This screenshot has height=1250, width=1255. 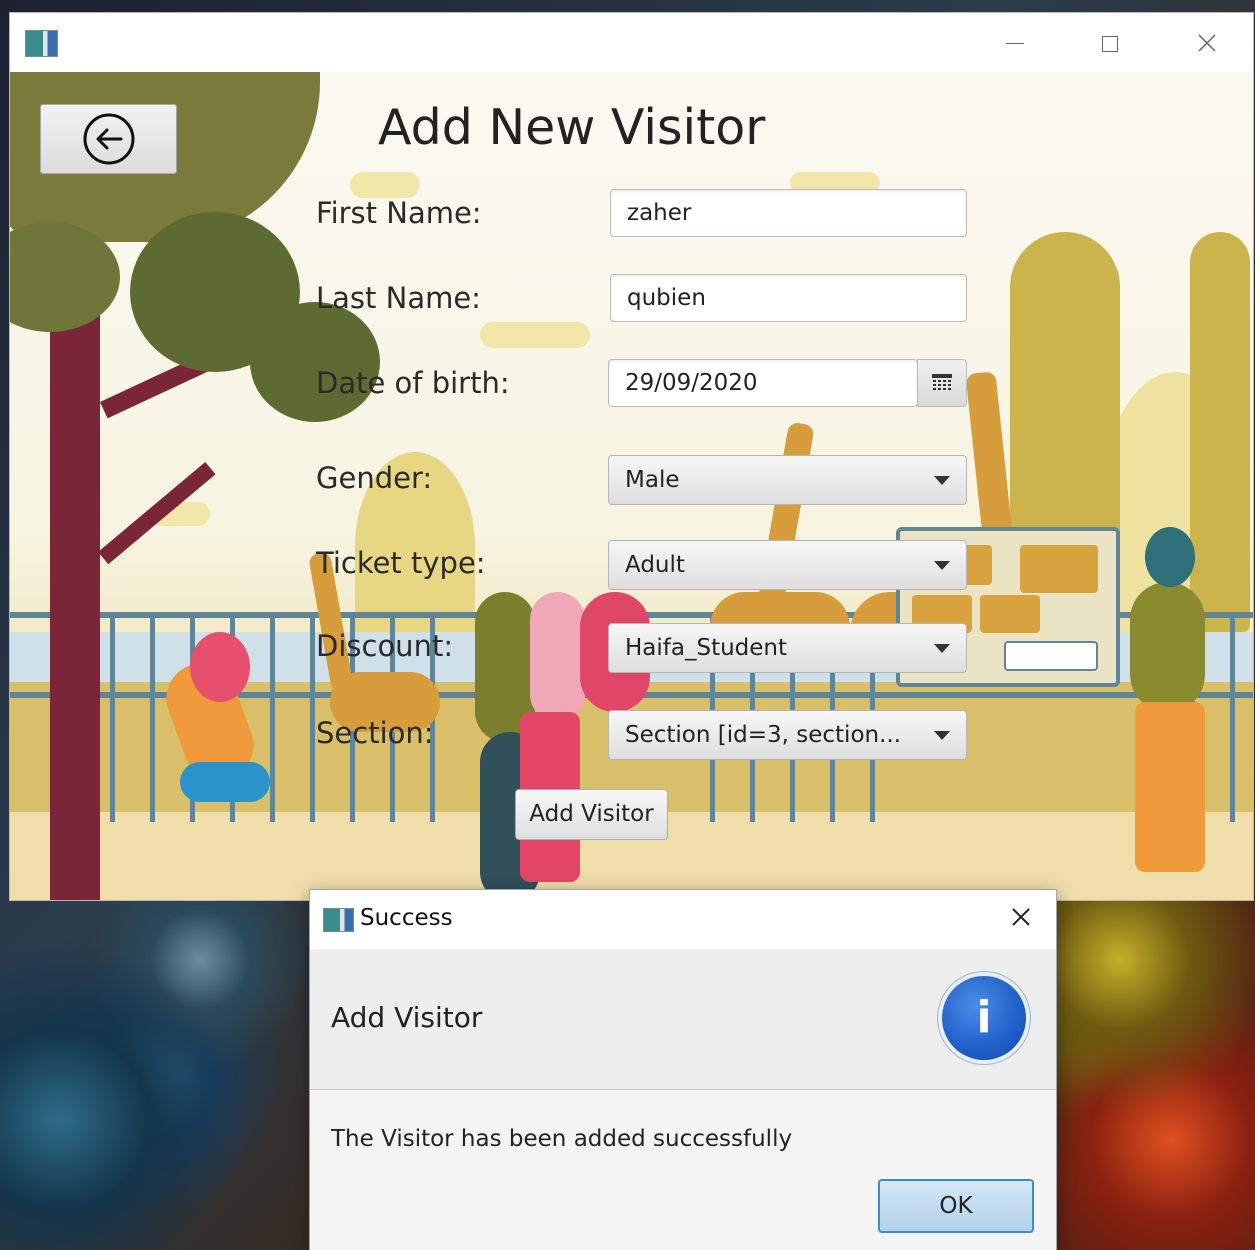 What do you see at coordinates (683, 1019) in the screenshot?
I see `dialog-header: Add Visitor i` at bounding box center [683, 1019].